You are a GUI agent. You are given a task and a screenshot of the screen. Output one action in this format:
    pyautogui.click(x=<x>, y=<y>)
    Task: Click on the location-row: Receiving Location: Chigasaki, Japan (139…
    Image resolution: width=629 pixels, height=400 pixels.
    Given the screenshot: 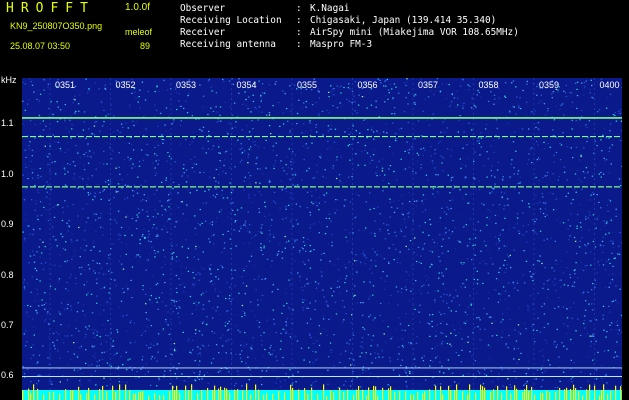 What is the action you would take?
    pyautogui.click(x=338, y=20)
    